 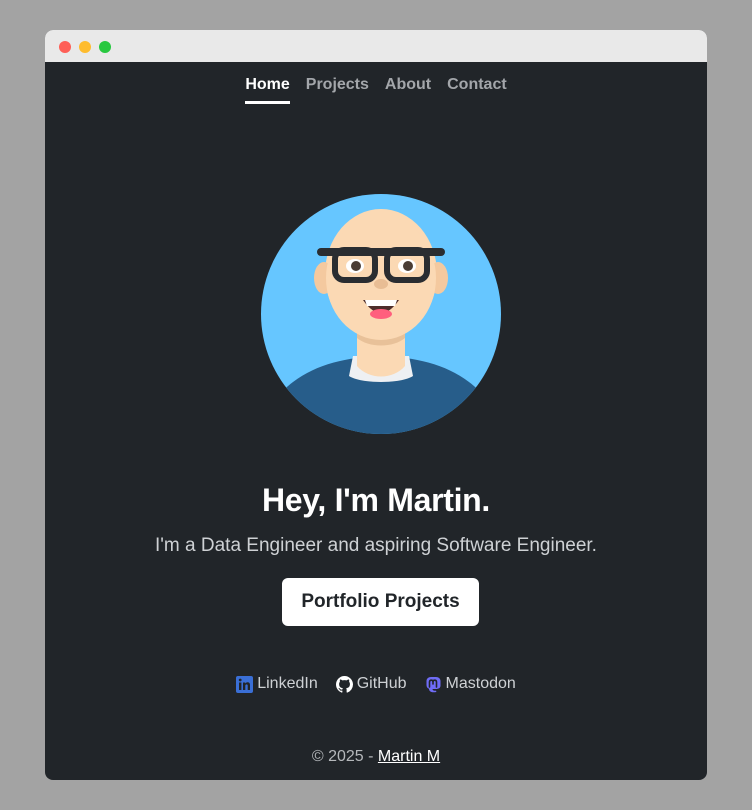 I want to click on hero-headline: Hey, I'm Martin., so click(x=376, y=500).